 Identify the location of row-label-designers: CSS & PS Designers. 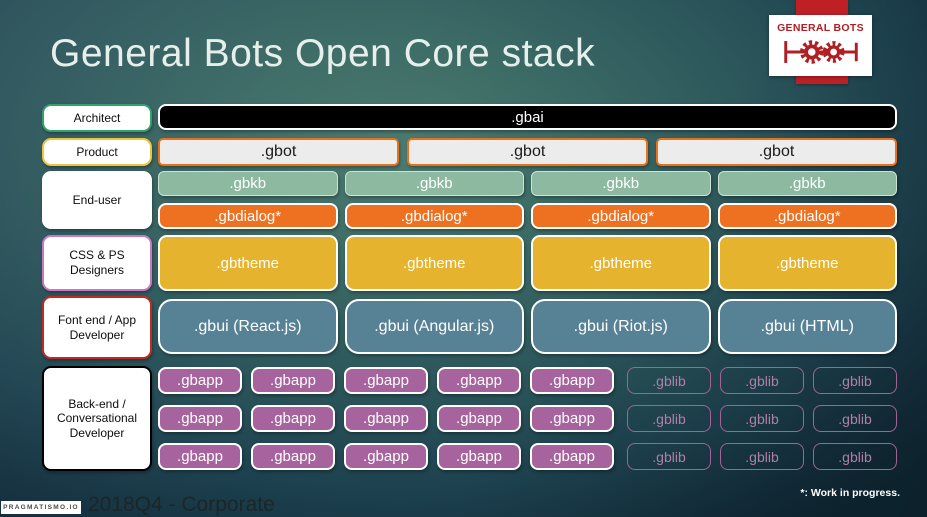
(97, 263).